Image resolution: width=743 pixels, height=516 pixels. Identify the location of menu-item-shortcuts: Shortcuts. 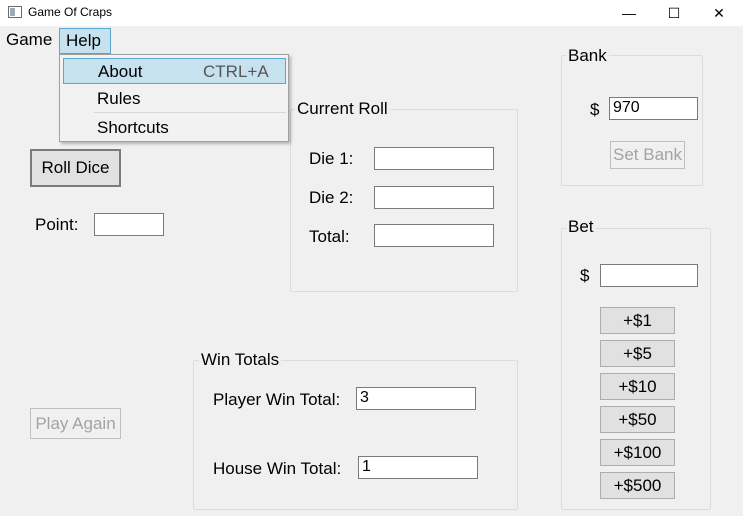
(174, 128).